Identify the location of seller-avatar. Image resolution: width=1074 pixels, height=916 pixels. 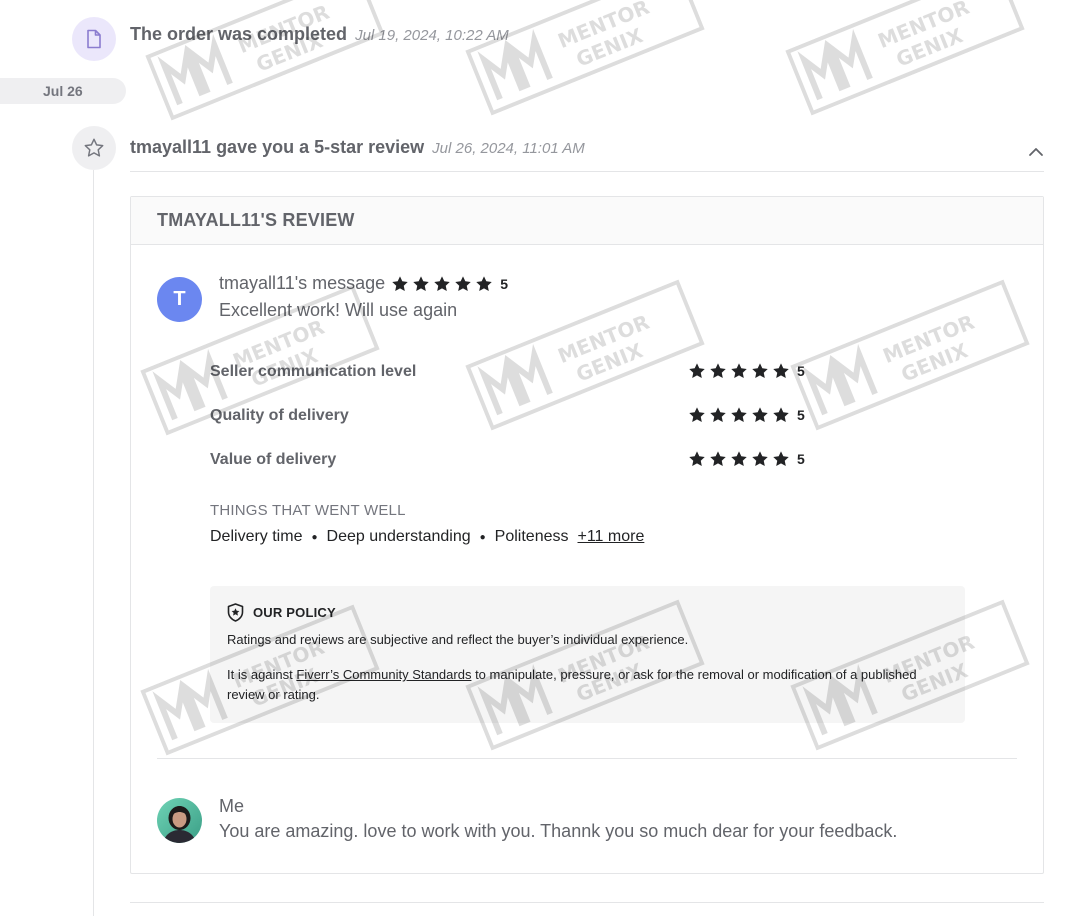
(179, 820).